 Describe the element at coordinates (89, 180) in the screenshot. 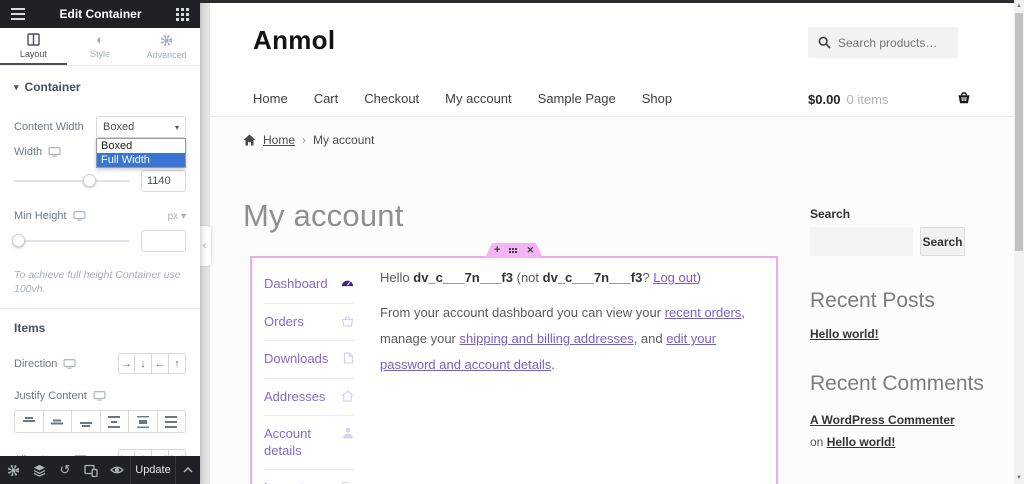

I see `width-slider-handle` at that location.